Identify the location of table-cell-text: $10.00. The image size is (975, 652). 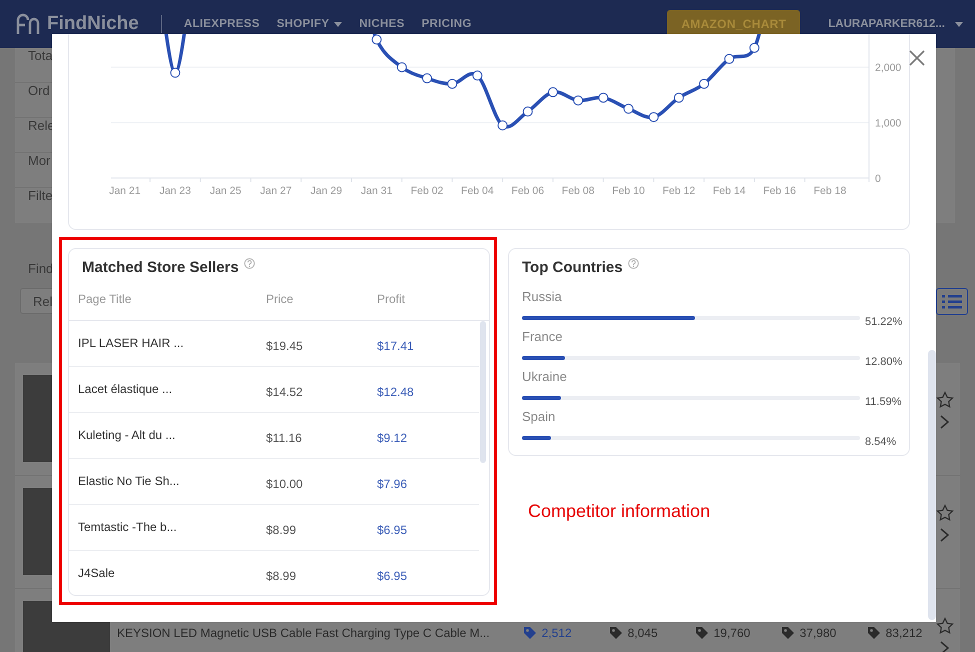
(285, 483).